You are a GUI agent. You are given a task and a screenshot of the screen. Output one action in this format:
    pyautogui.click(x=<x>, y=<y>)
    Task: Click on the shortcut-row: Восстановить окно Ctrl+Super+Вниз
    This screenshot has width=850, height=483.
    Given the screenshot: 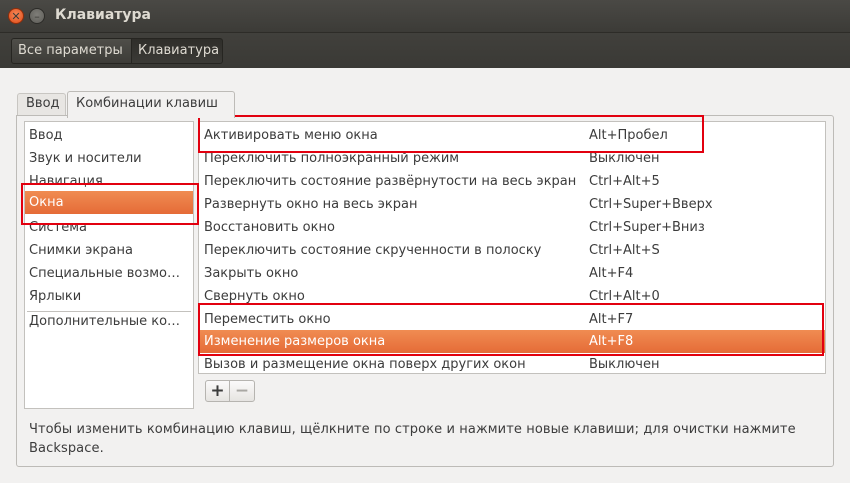 What is the action you would take?
    pyautogui.click(x=512, y=227)
    